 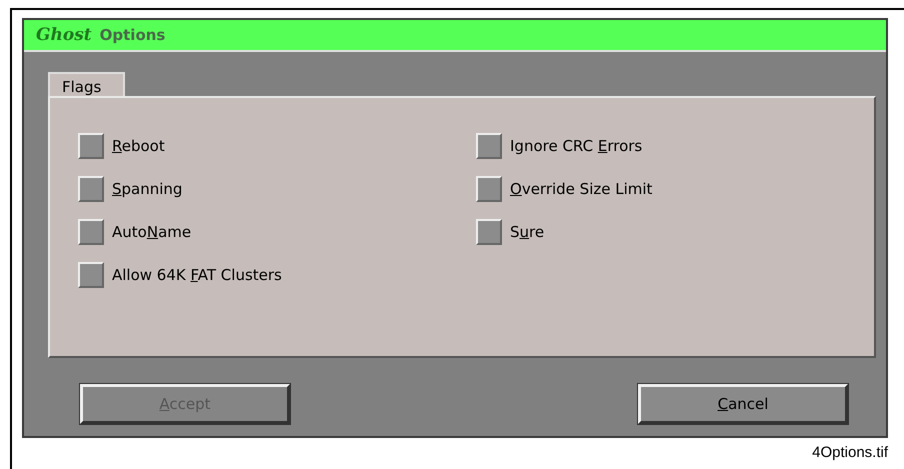 I want to click on tab: Flags, so click(x=87, y=84).